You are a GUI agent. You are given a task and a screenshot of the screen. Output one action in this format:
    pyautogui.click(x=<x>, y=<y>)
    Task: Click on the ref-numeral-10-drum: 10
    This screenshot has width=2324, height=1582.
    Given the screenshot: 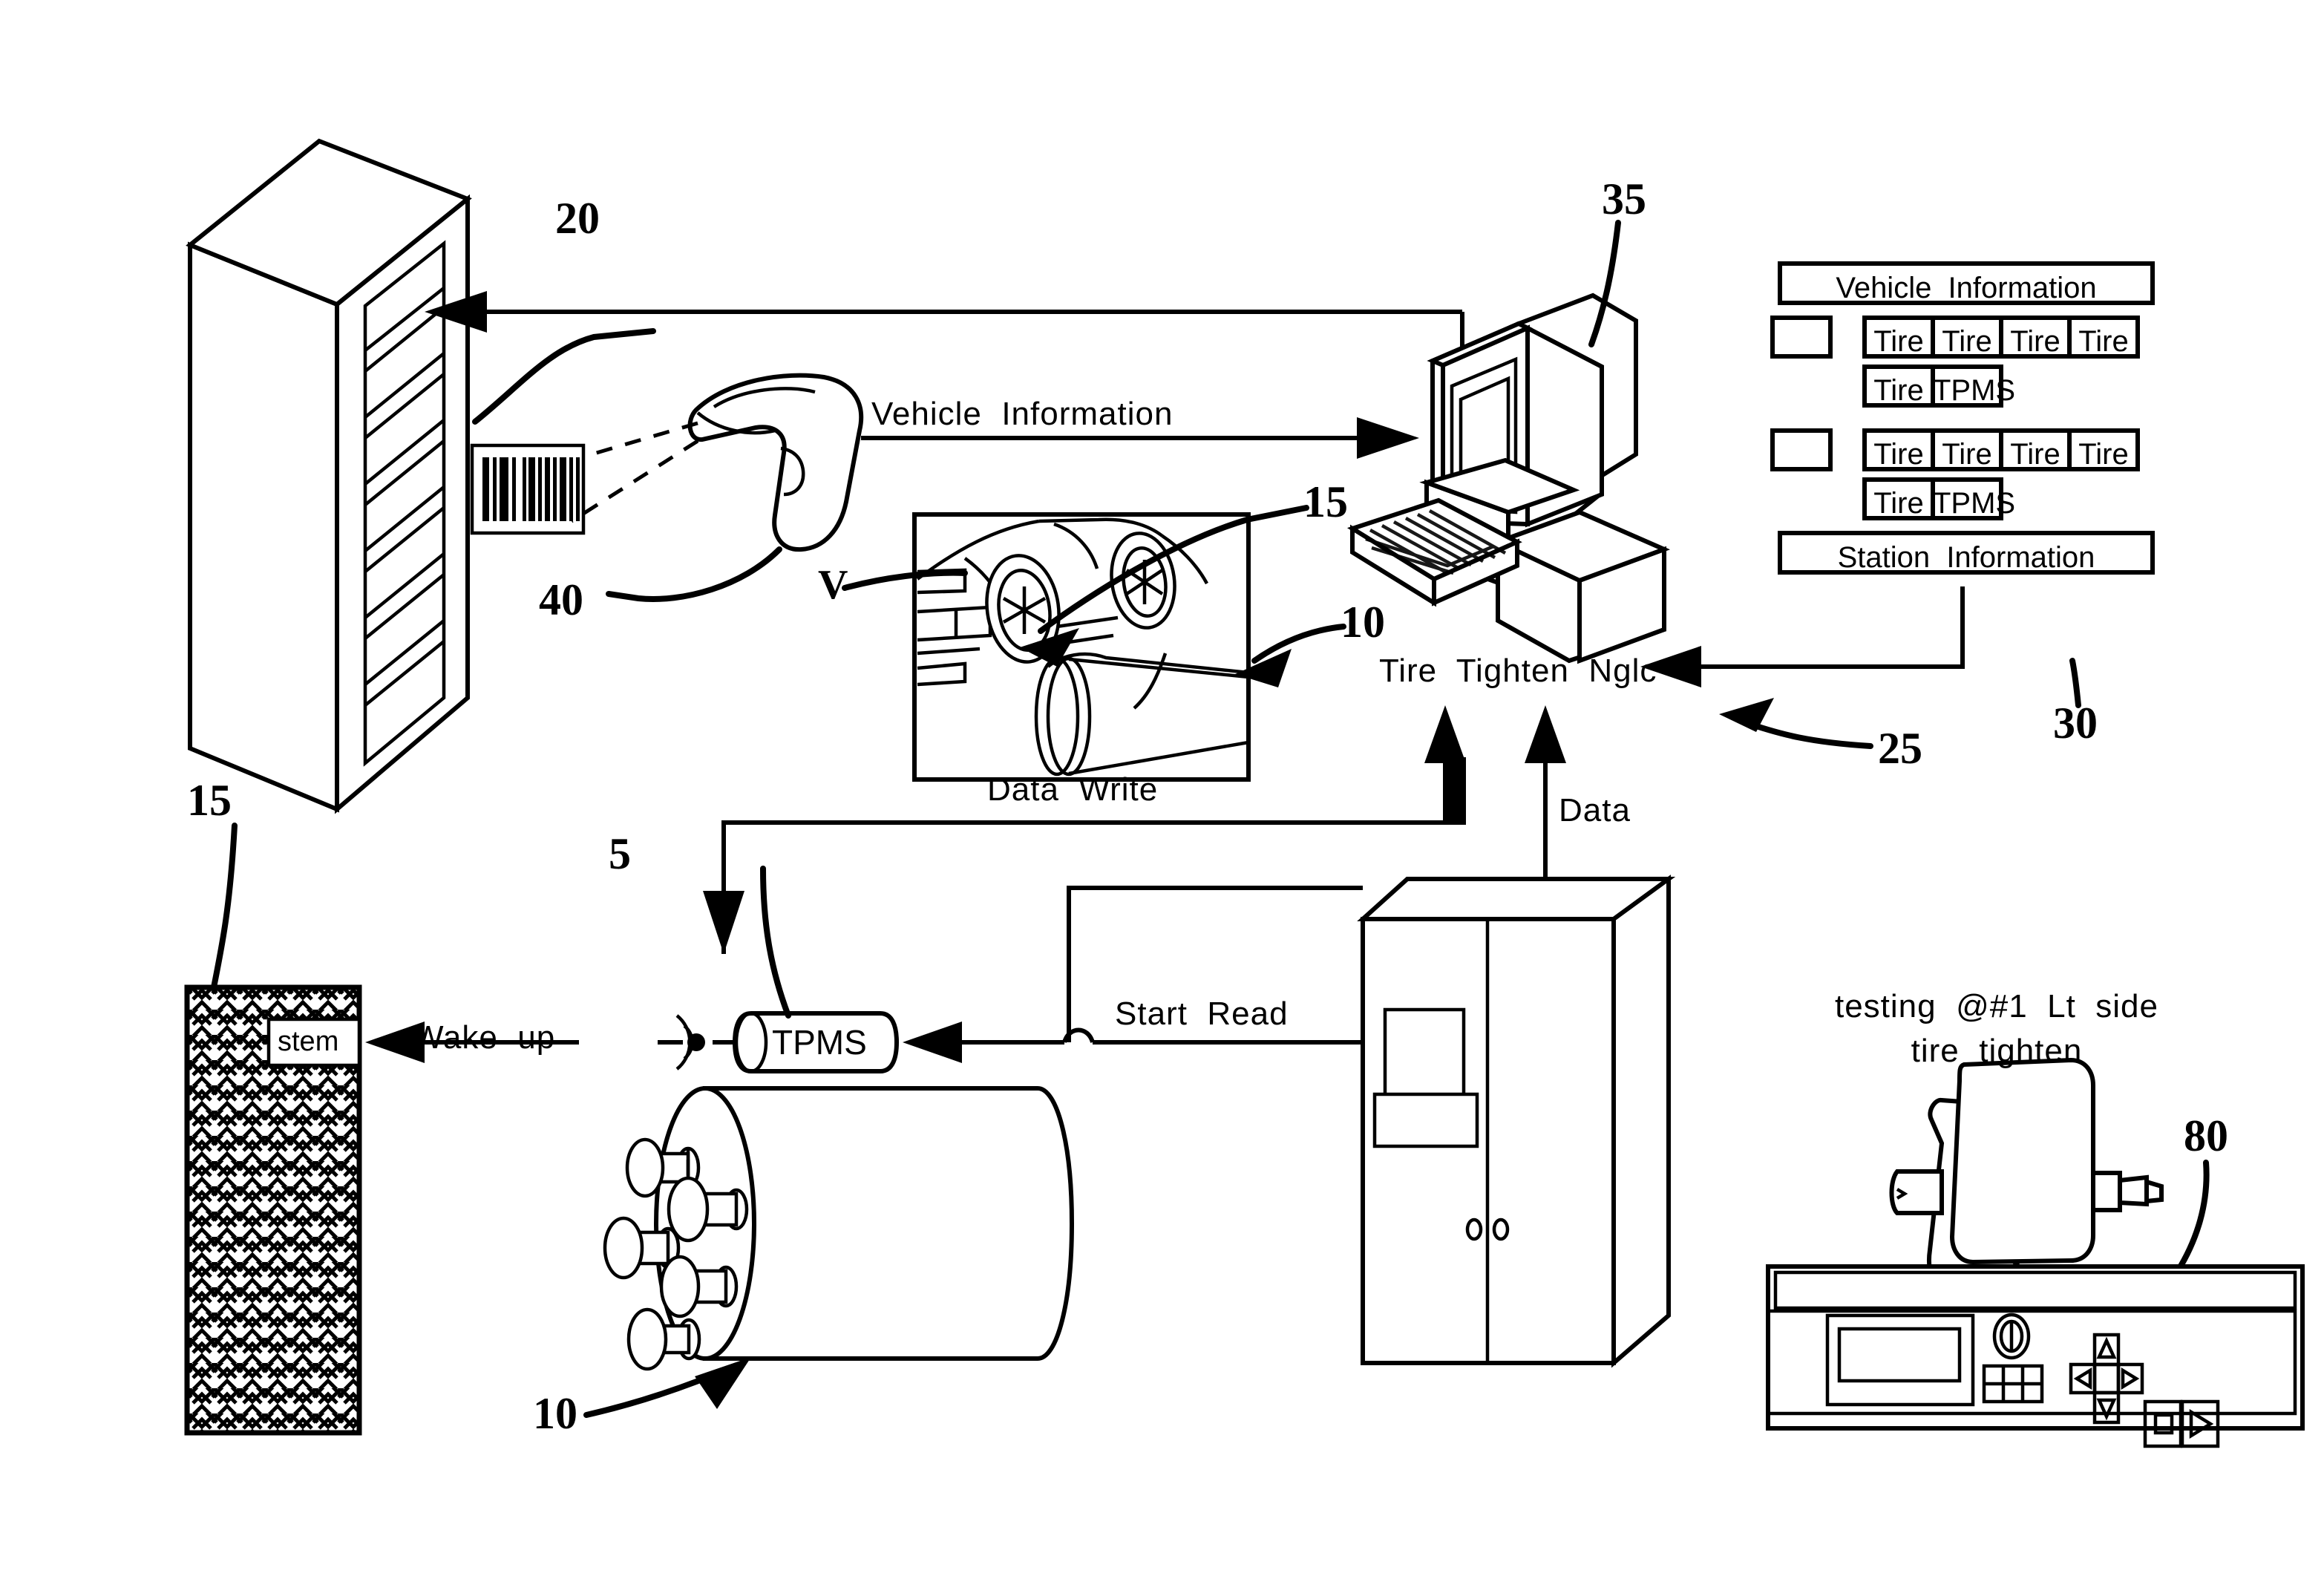 What is the action you would take?
    pyautogui.click(x=555, y=1413)
    